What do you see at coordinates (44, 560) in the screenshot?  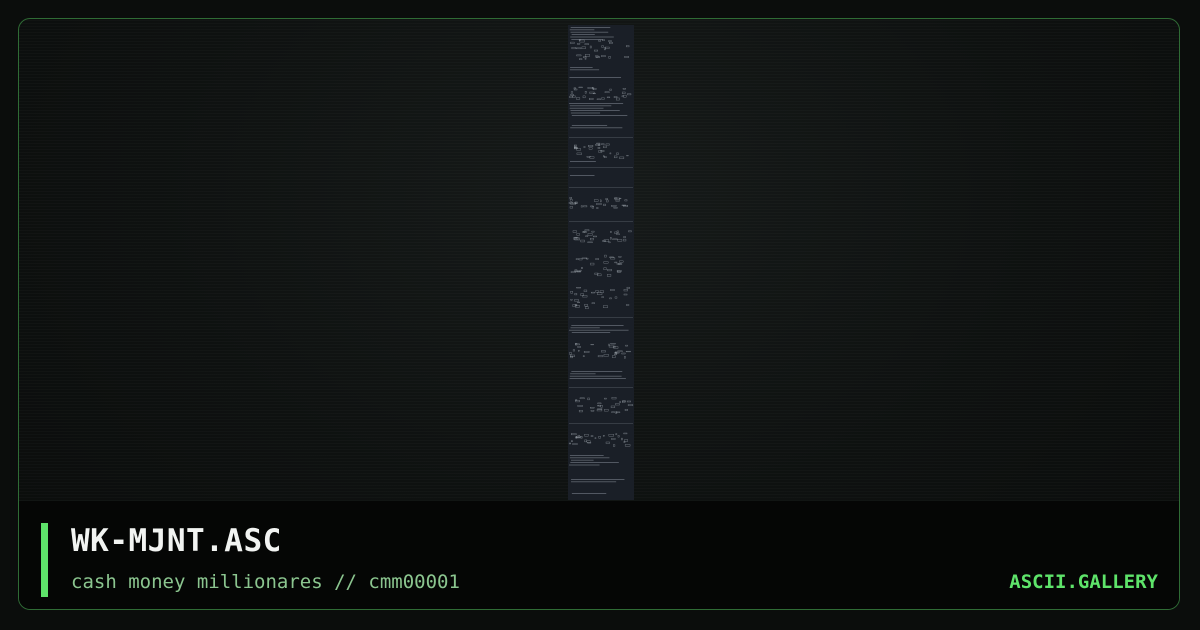 I see `accent-bar` at bounding box center [44, 560].